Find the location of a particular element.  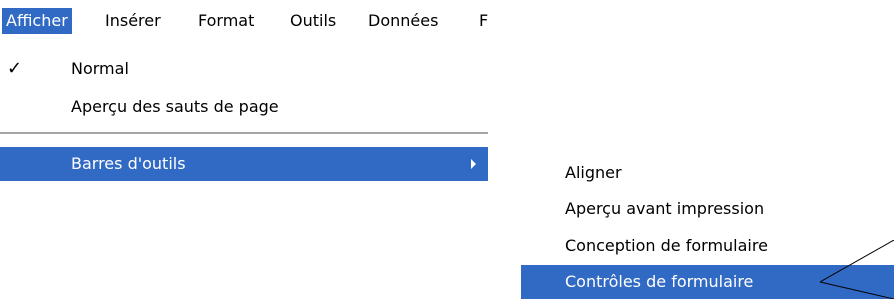

menu-bar: Afficher Insérer Format Outils Données F is located at coordinates (244, 20).